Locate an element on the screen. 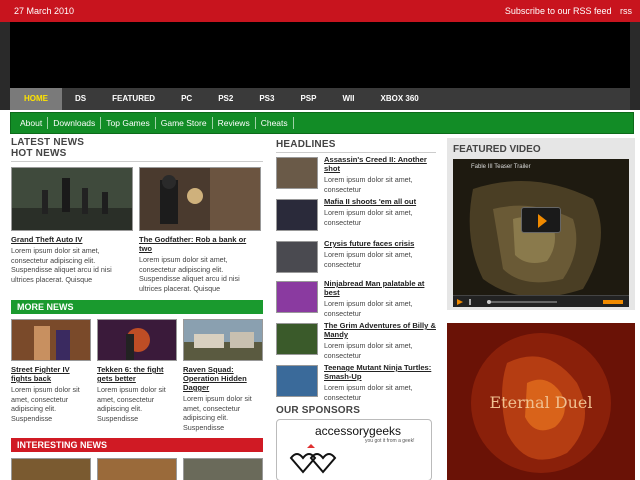 Image resolution: width=640 pixels, height=480 pixels. interesting-news-heading: INTERESTING NEWS is located at coordinates (137, 445).